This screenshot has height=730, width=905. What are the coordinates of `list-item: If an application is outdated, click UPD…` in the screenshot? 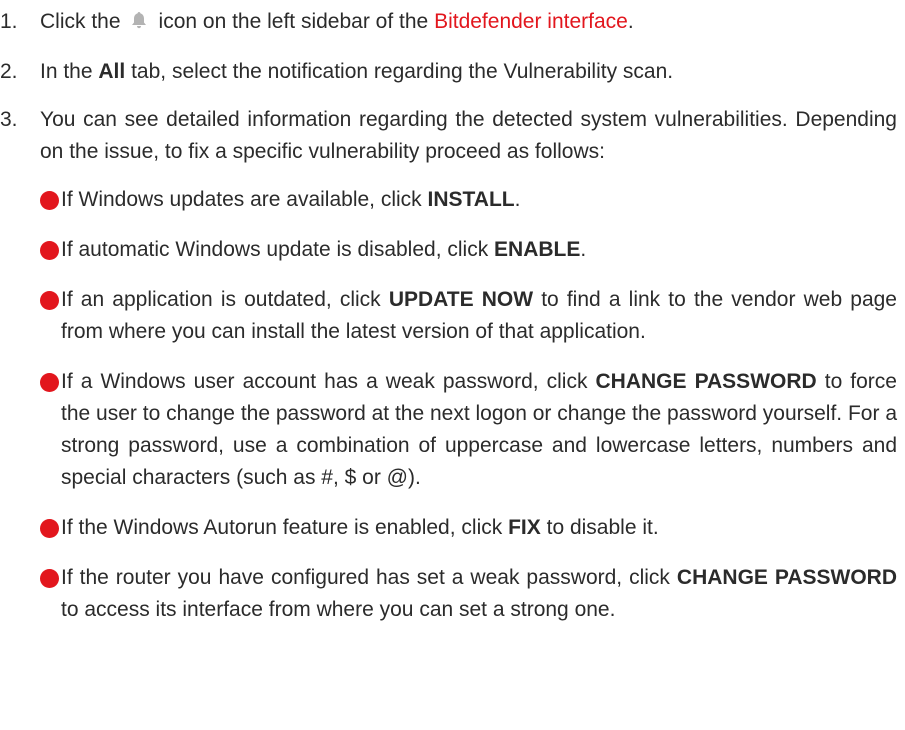 It's located at (468, 316).